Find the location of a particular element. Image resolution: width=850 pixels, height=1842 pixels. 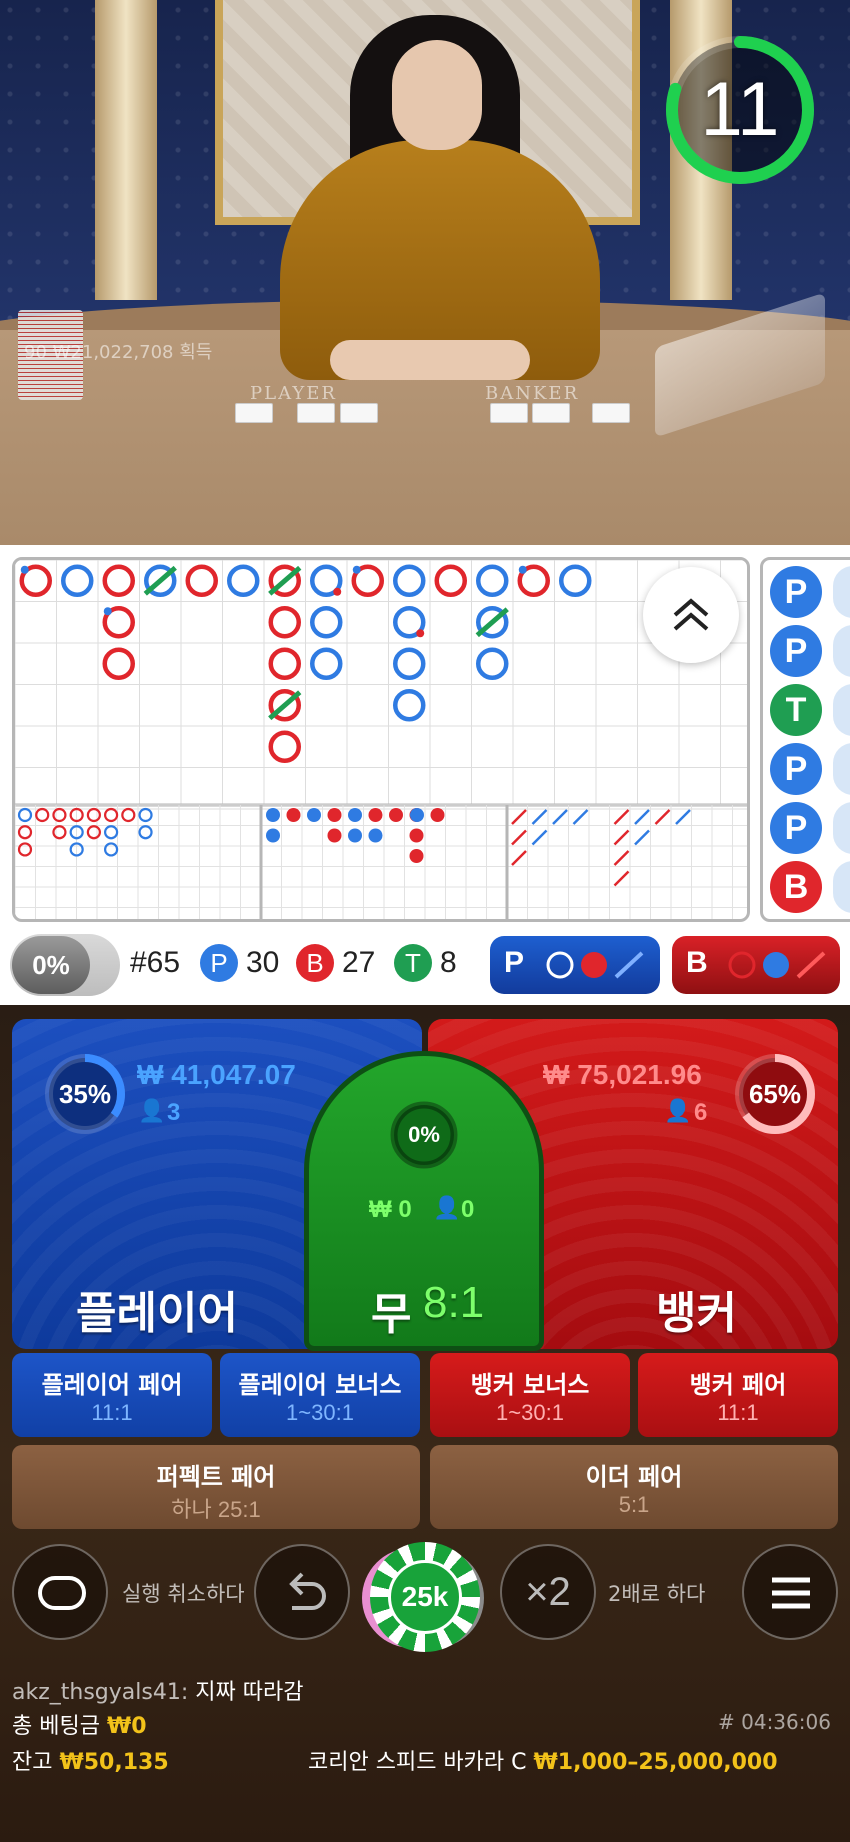

tie-percent-ring: 0% is located at coordinates (424, 1135).